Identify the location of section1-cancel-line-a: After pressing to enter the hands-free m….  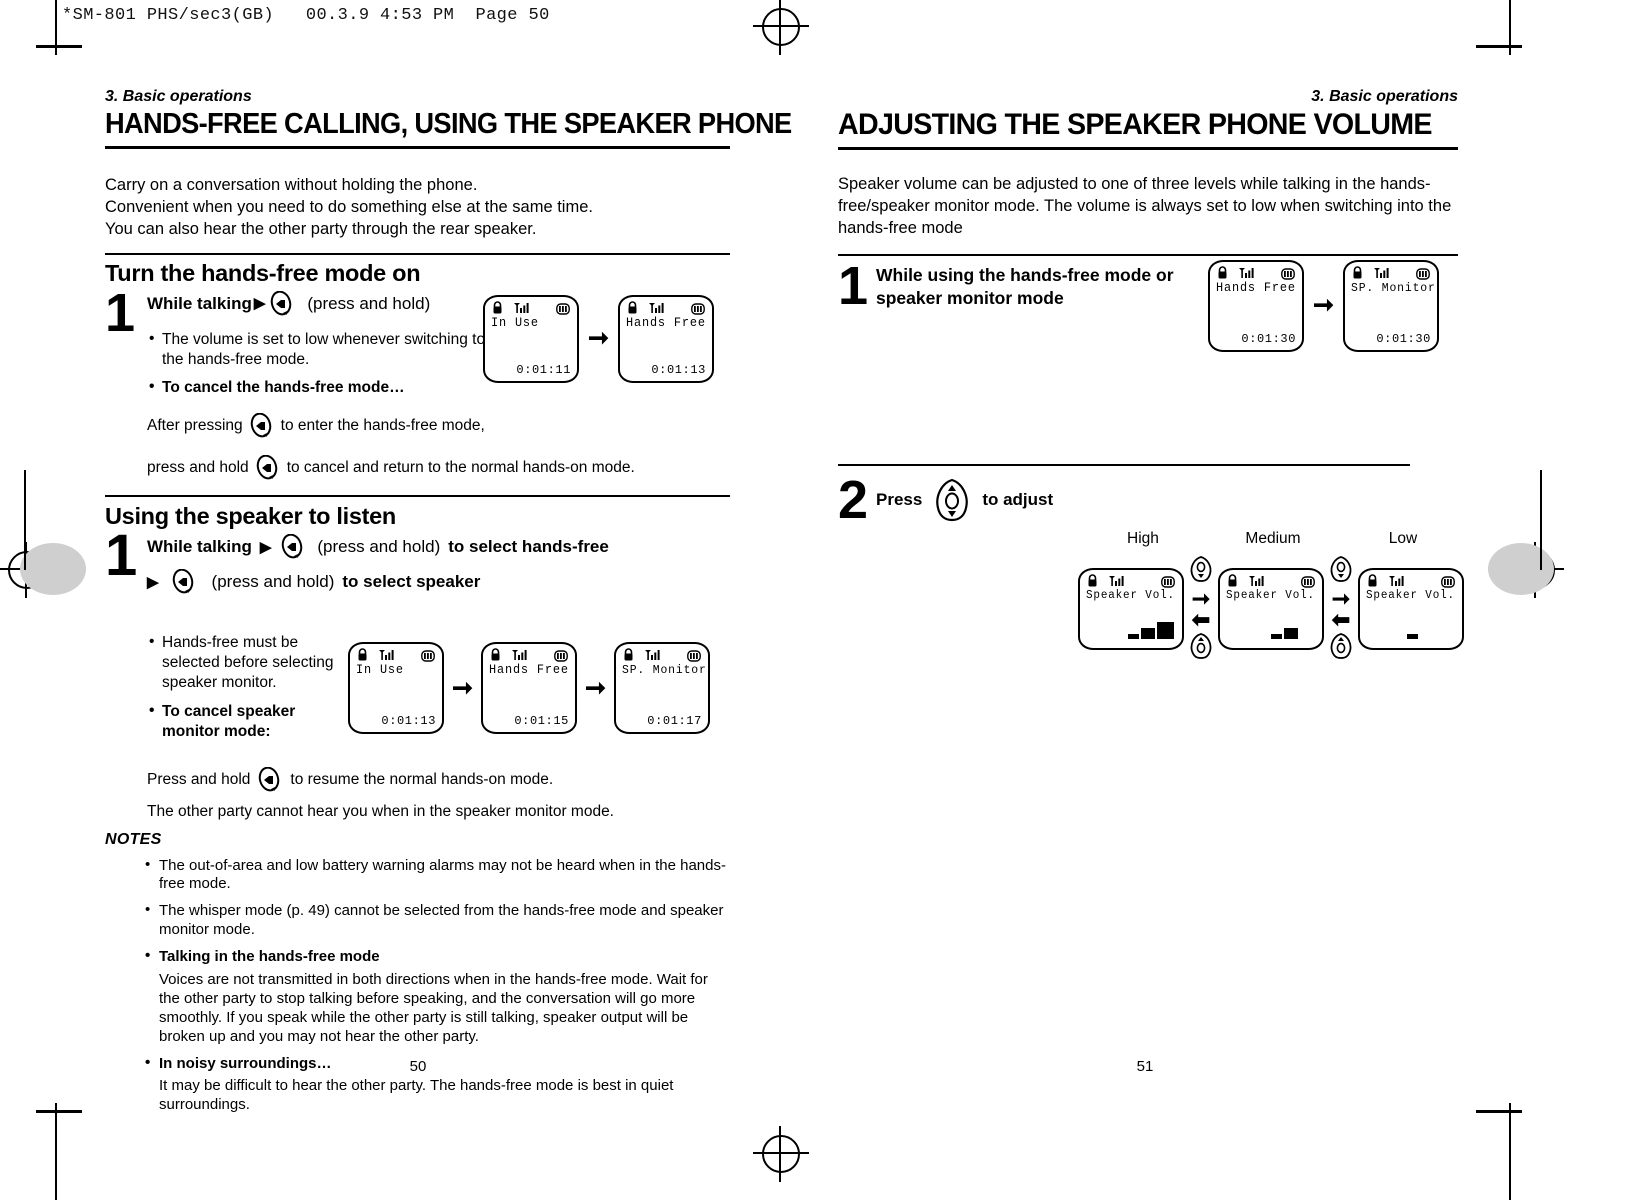
(438, 425).